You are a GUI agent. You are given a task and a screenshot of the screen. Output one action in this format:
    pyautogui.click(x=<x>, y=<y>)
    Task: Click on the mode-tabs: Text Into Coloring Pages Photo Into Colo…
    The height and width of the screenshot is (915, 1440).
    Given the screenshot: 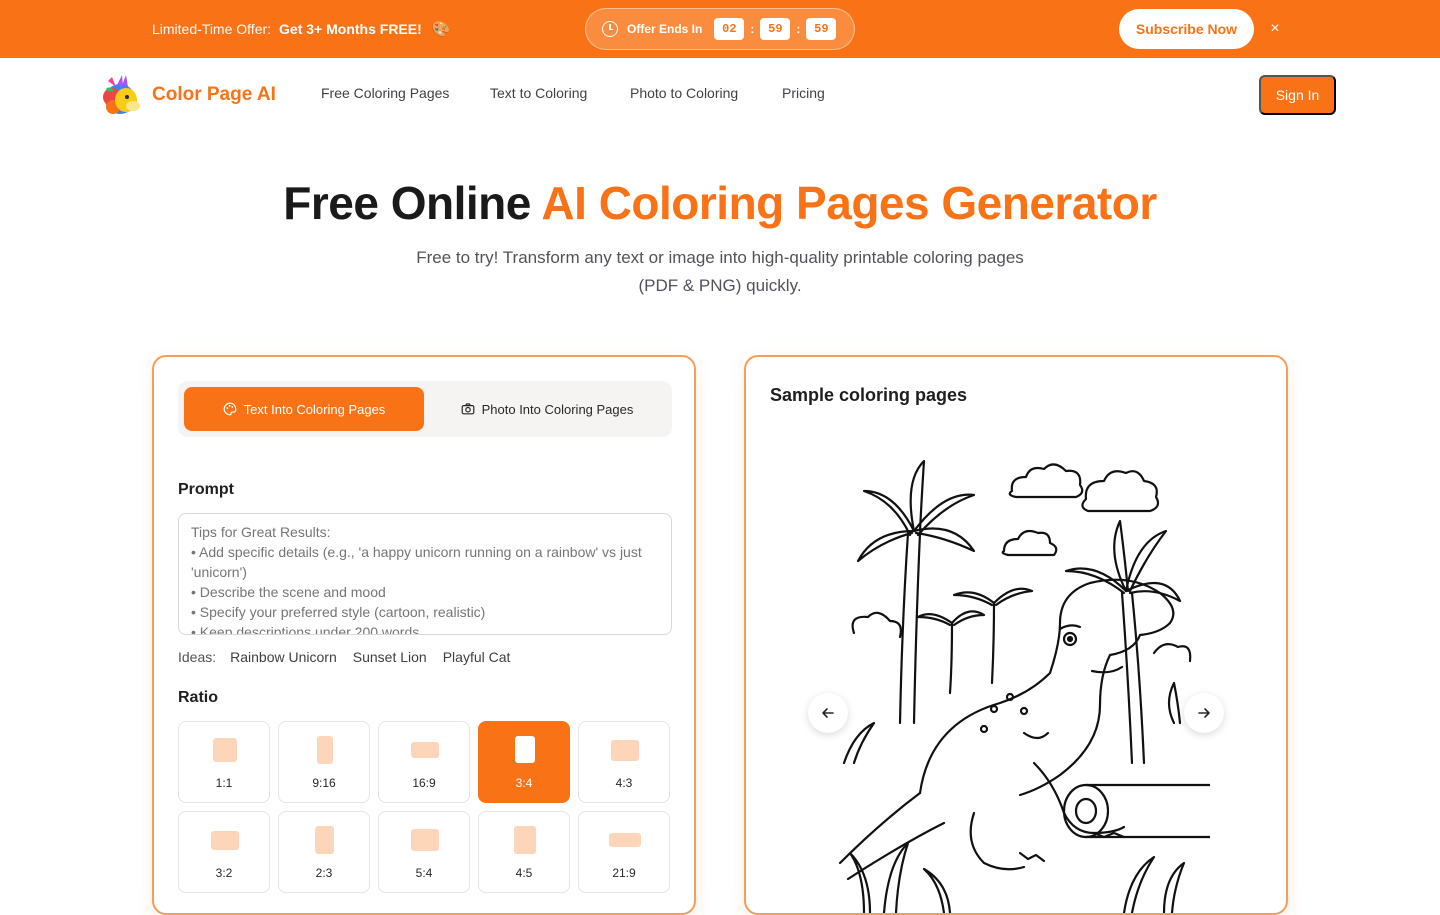 What is the action you would take?
    pyautogui.click(x=425, y=409)
    